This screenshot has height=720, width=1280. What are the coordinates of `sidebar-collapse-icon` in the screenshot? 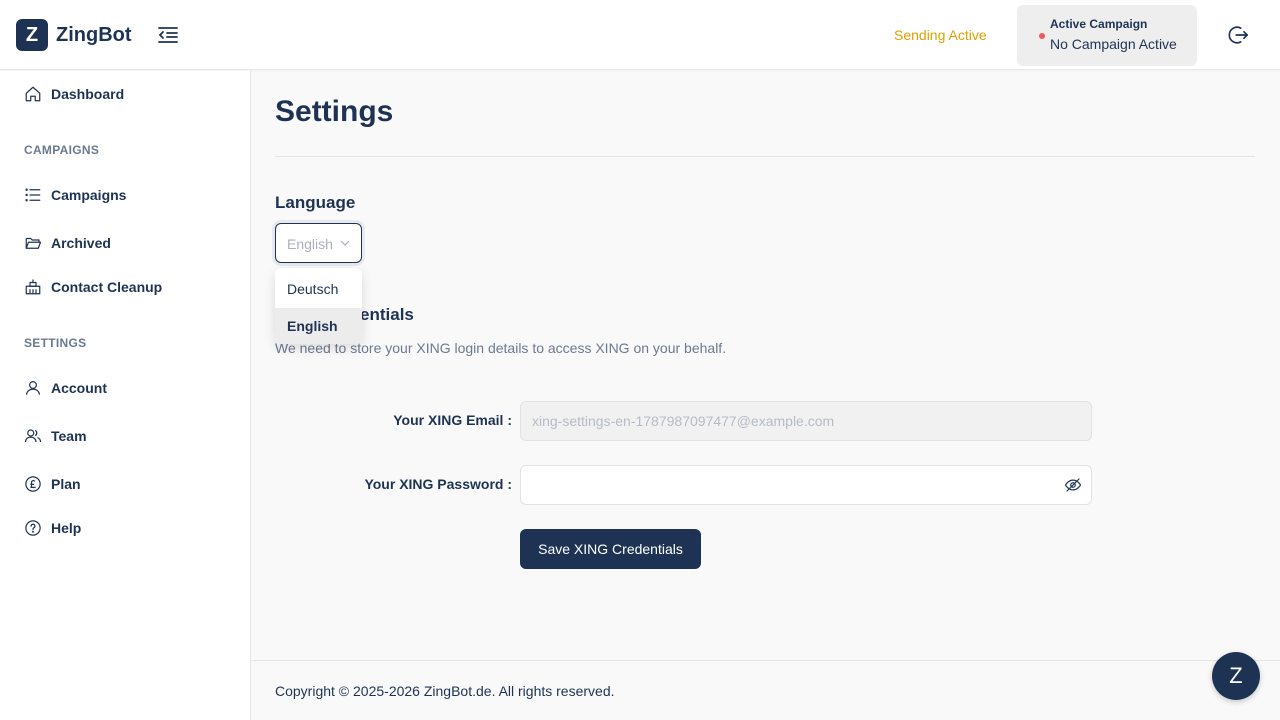 It's located at (168, 35).